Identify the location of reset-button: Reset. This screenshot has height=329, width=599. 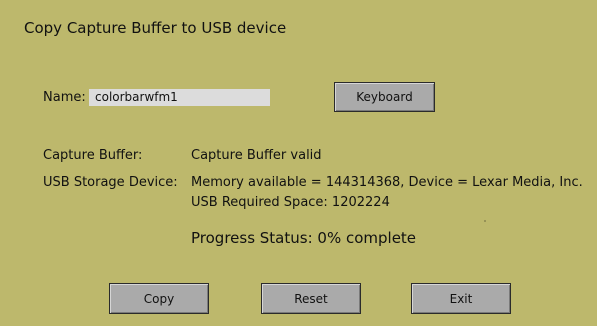
(311, 298).